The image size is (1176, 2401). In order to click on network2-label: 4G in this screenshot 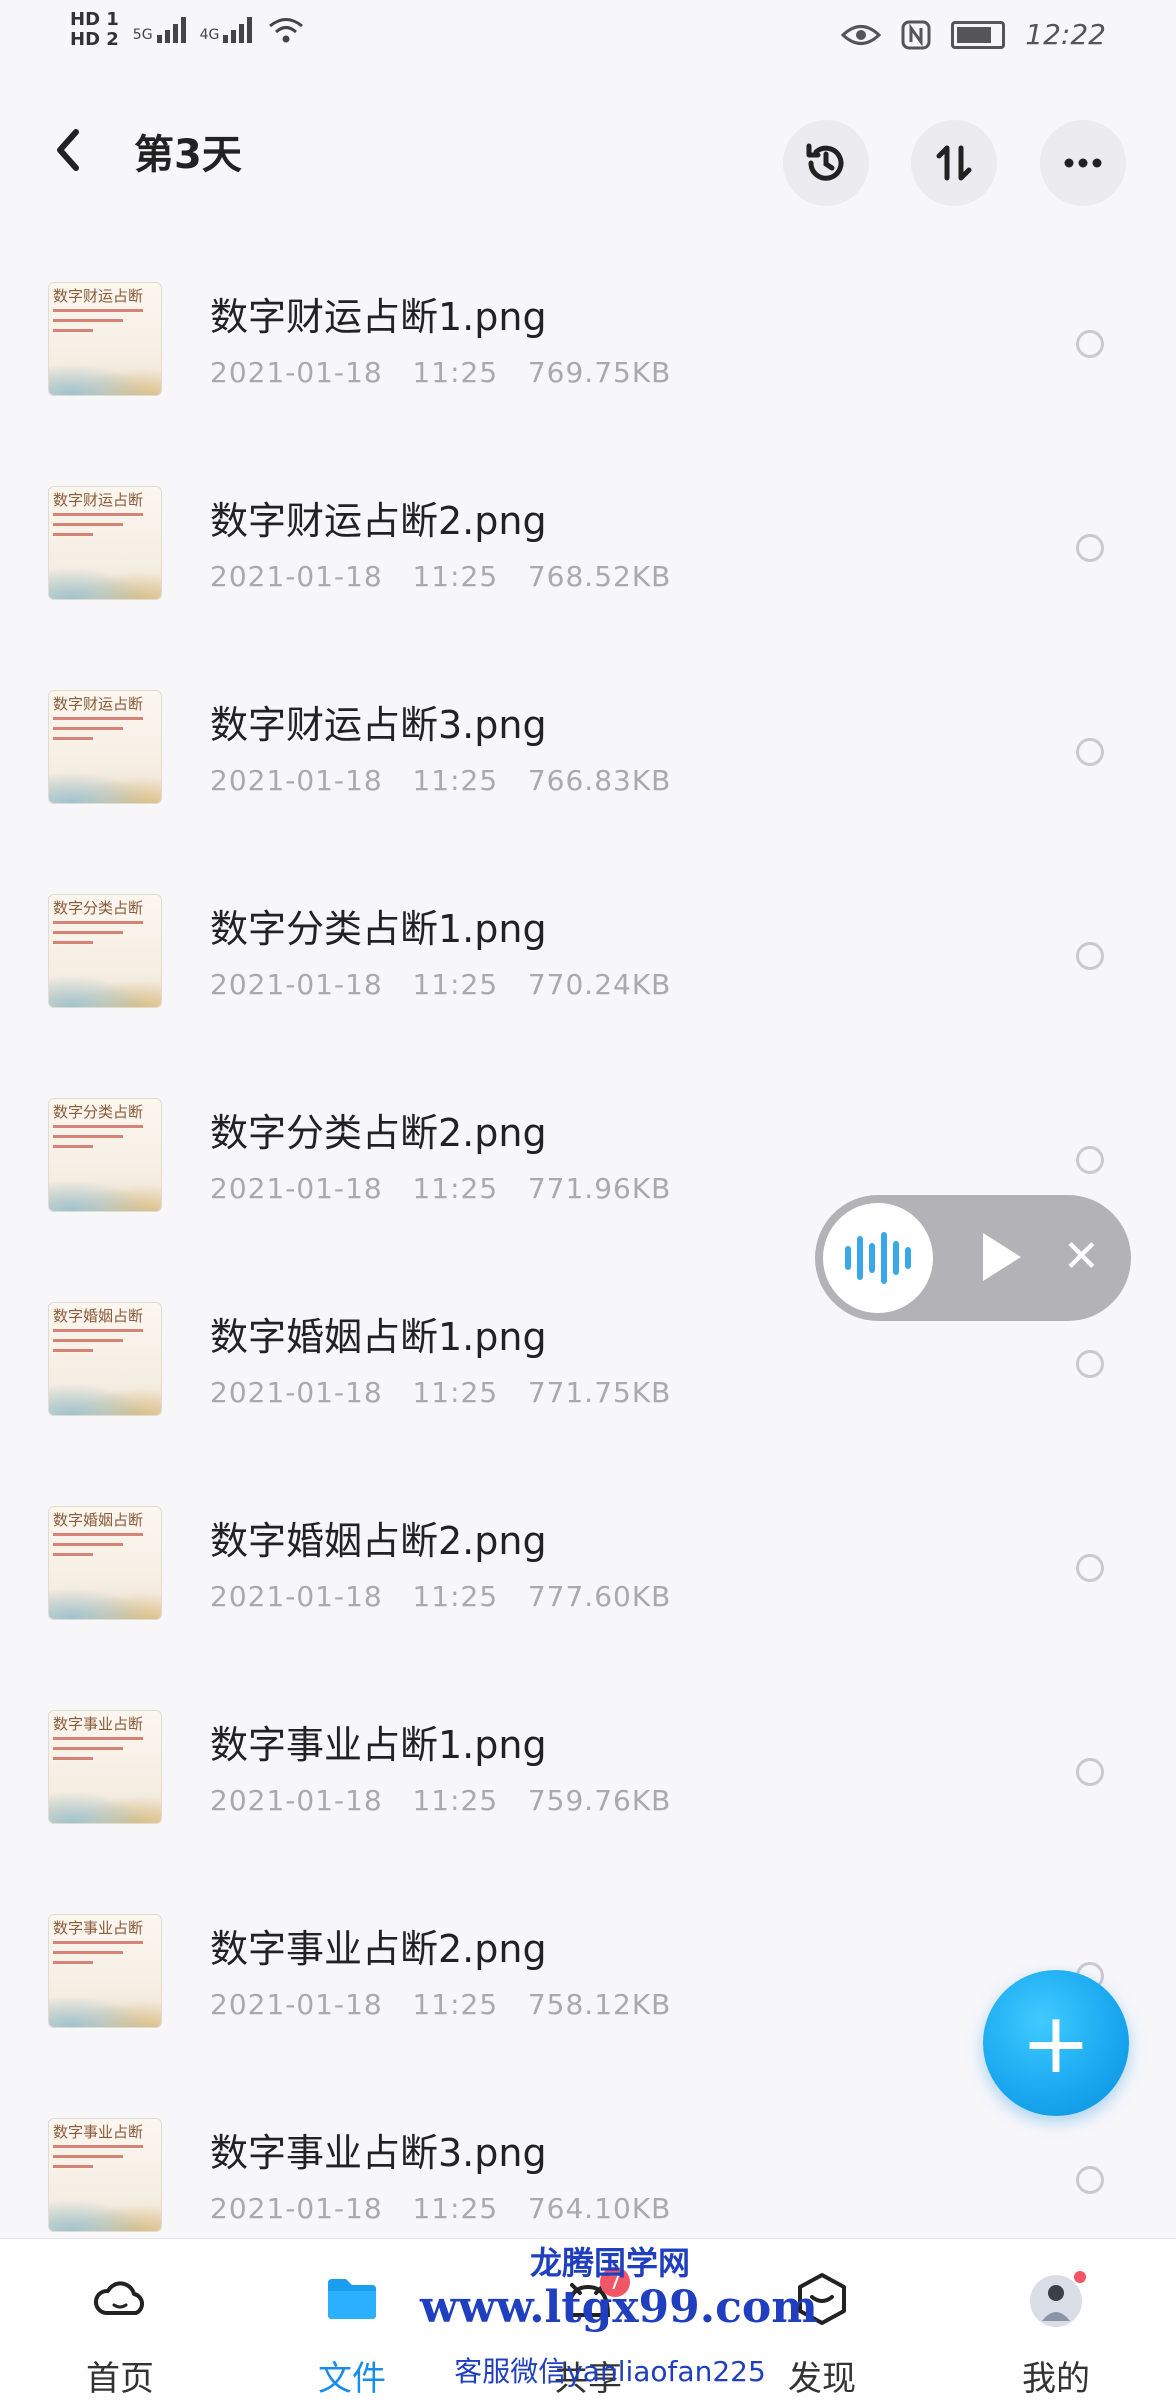, I will do `click(209, 35)`.